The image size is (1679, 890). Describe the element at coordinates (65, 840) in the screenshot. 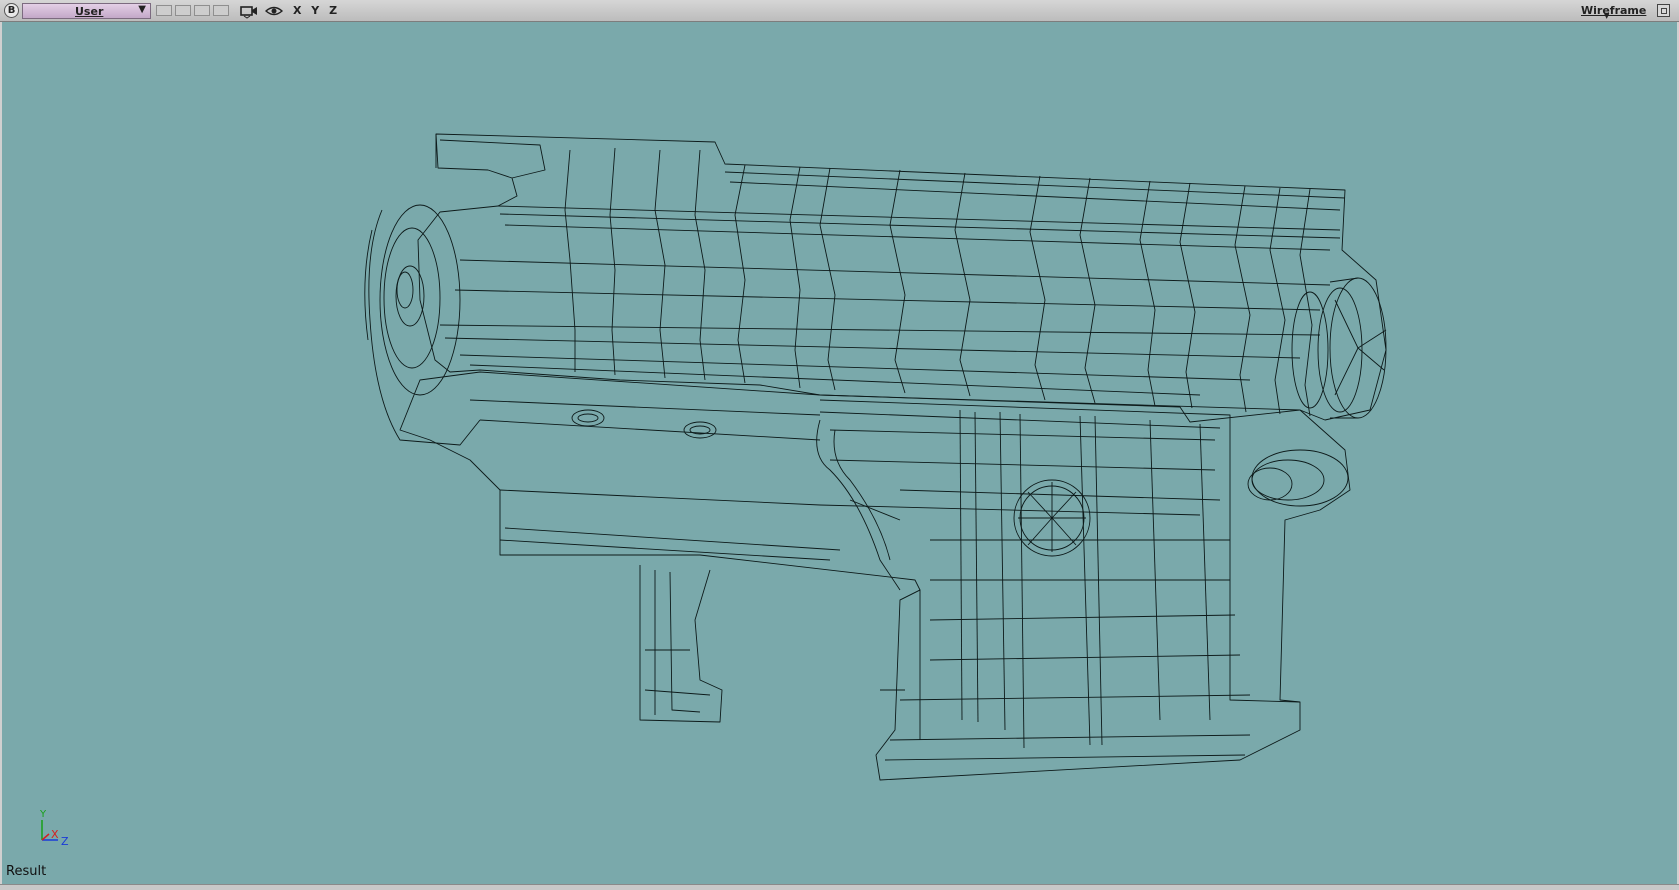

I see `axis-label-z: Z` at that location.